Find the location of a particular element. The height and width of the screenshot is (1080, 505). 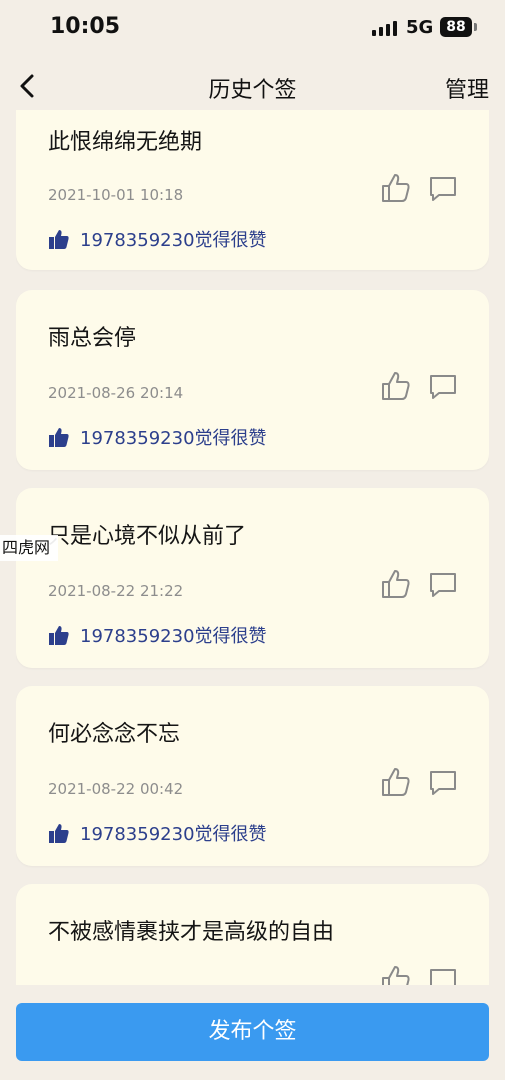

publish-signature-button: 发布个签 is located at coordinates (252, 1032).